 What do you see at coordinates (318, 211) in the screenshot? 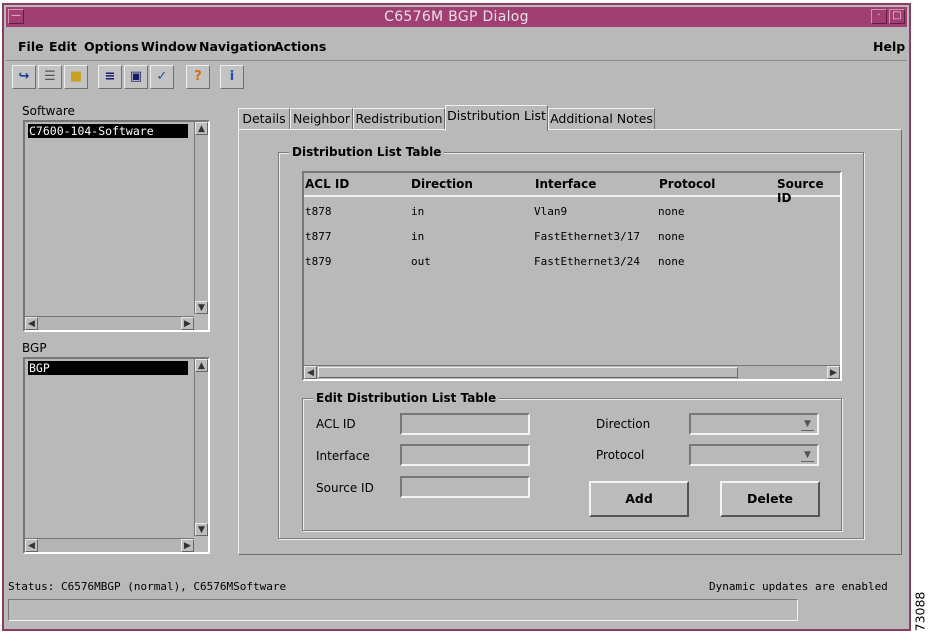
I see `cell-acl-id: t878` at bounding box center [318, 211].